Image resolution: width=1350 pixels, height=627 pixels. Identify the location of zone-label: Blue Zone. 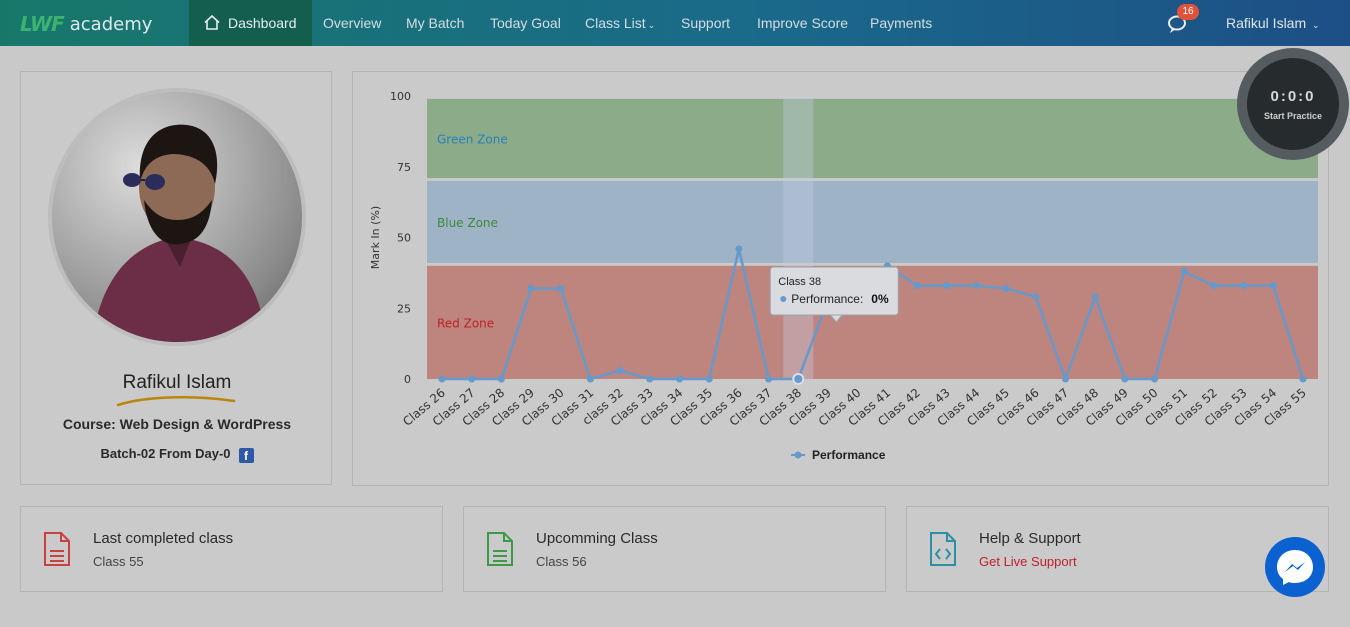
(467, 223).